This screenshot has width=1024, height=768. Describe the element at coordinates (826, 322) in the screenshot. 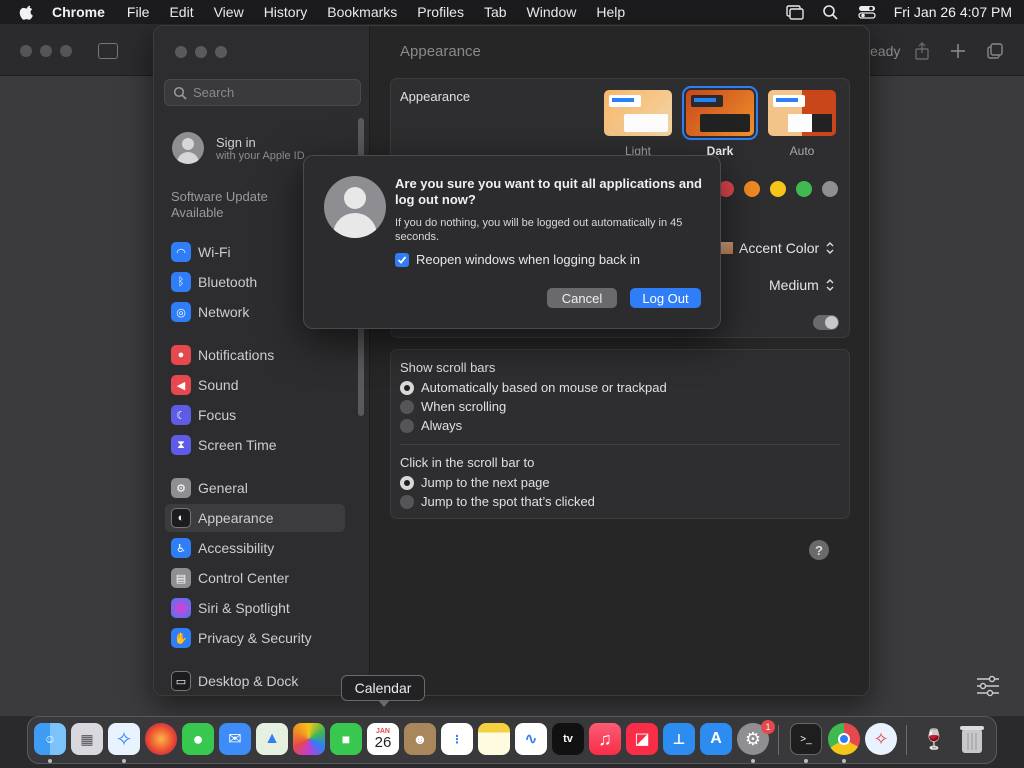

I see `wallpaper-tinting-toggle` at that location.